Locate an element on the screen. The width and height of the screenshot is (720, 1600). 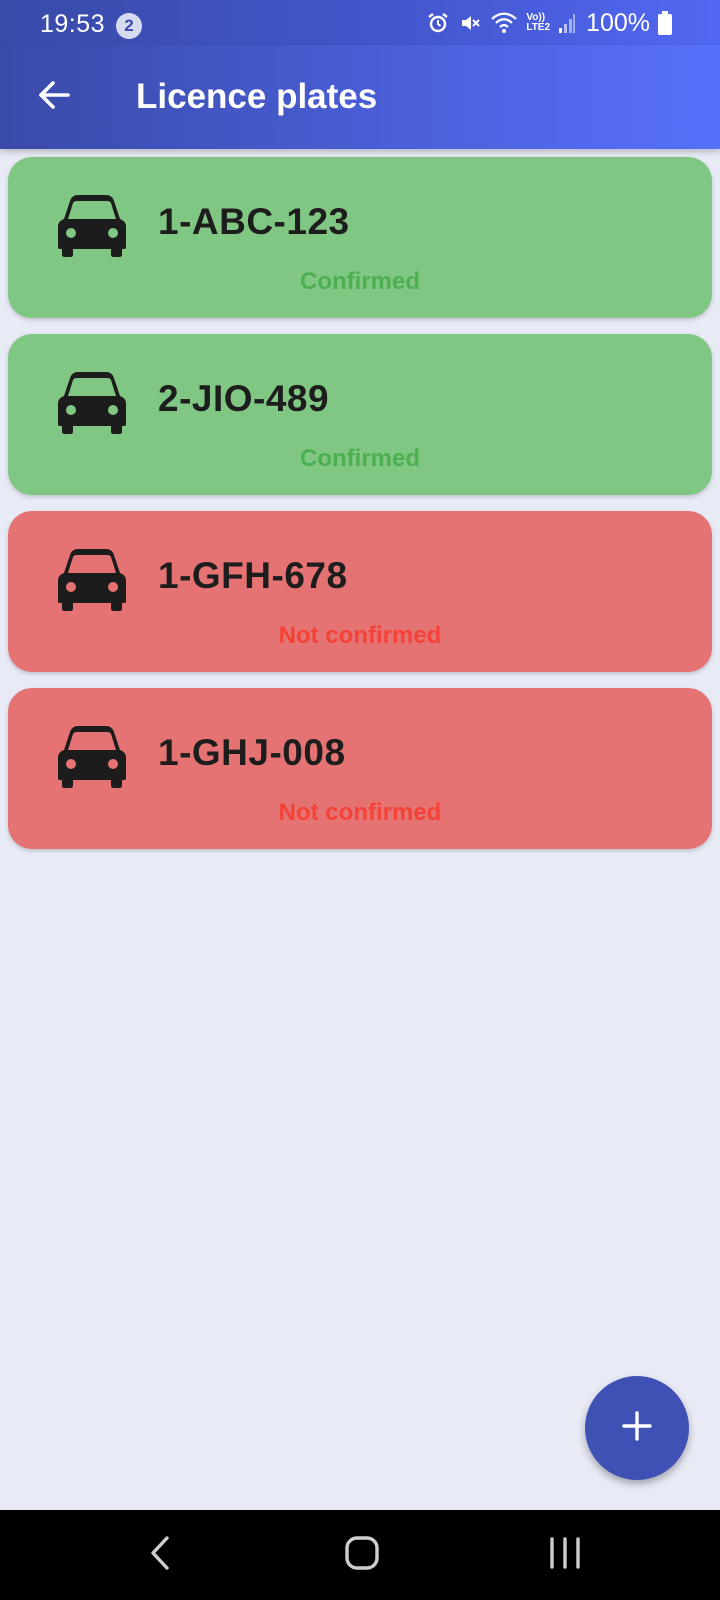
plate-number: 1-GFH-678 is located at coordinates (253, 575).